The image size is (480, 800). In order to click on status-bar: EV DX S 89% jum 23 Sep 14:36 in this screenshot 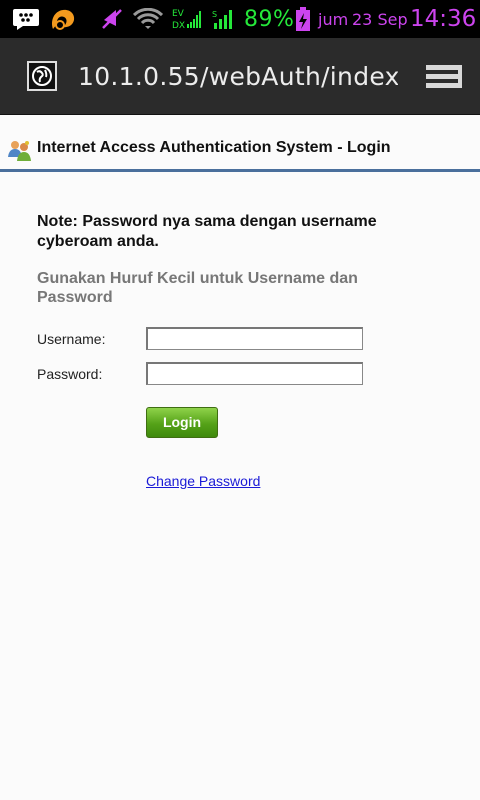, I will do `click(240, 19)`.